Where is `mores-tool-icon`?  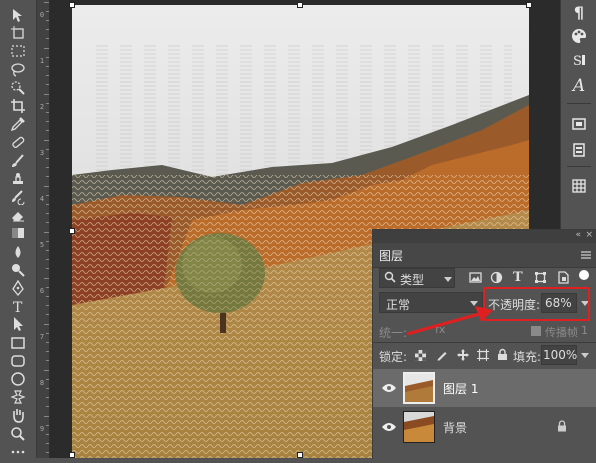
mores-tool-icon is located at coordinates (18, 452).